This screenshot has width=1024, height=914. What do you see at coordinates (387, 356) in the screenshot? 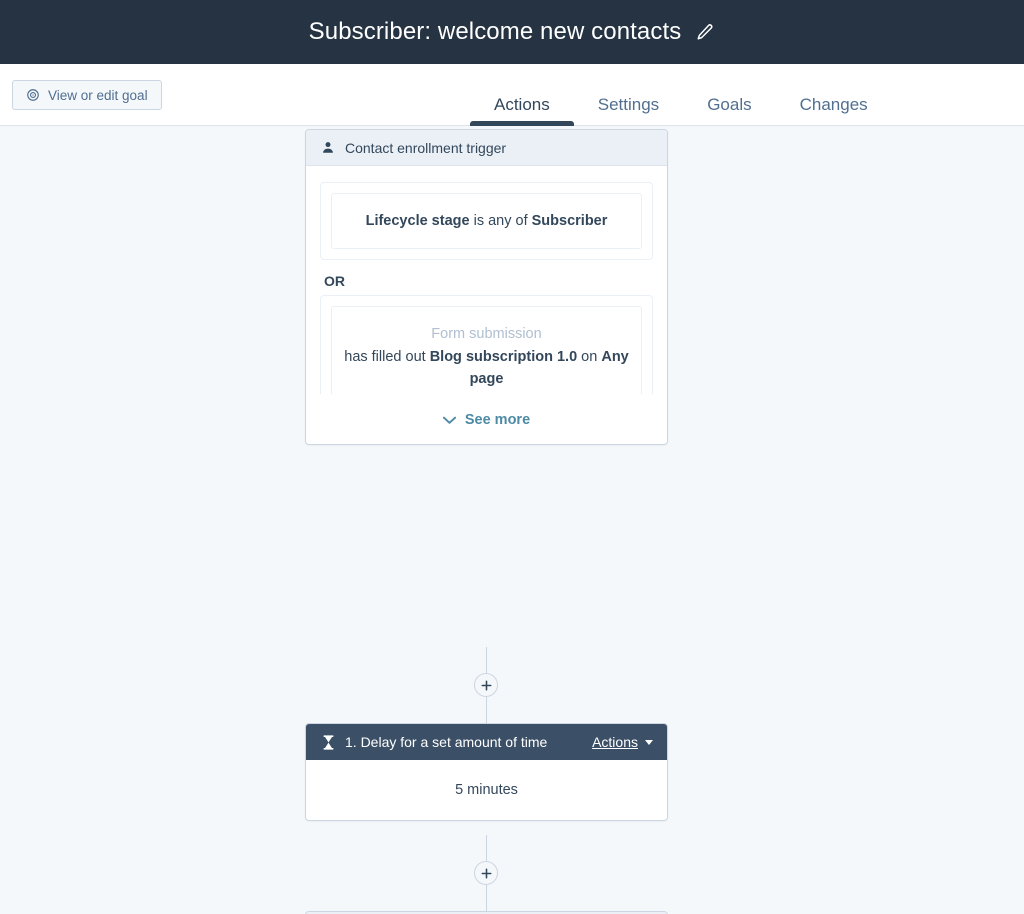
I see `form-detail-prefix: has filled out` at bounding box center [387, 356].